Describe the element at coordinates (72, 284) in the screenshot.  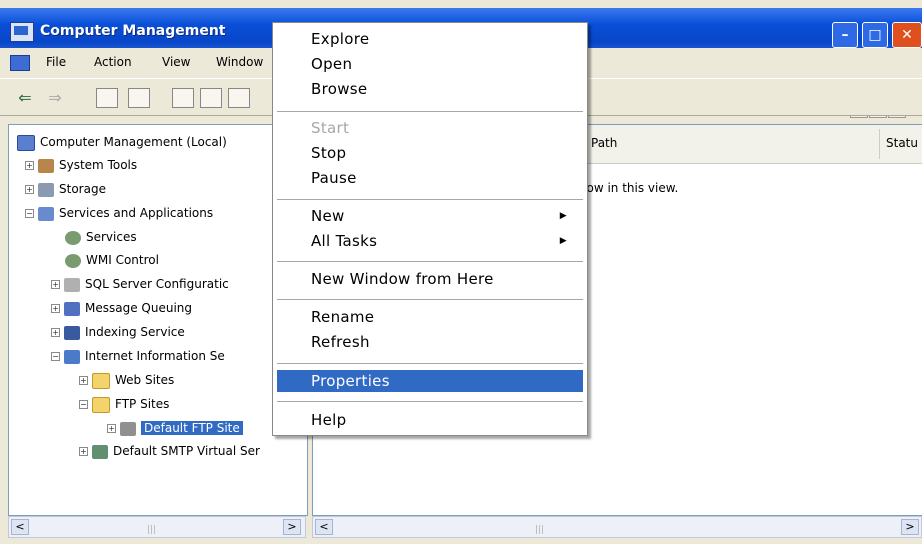
I see `sql-server-icon` at that location.